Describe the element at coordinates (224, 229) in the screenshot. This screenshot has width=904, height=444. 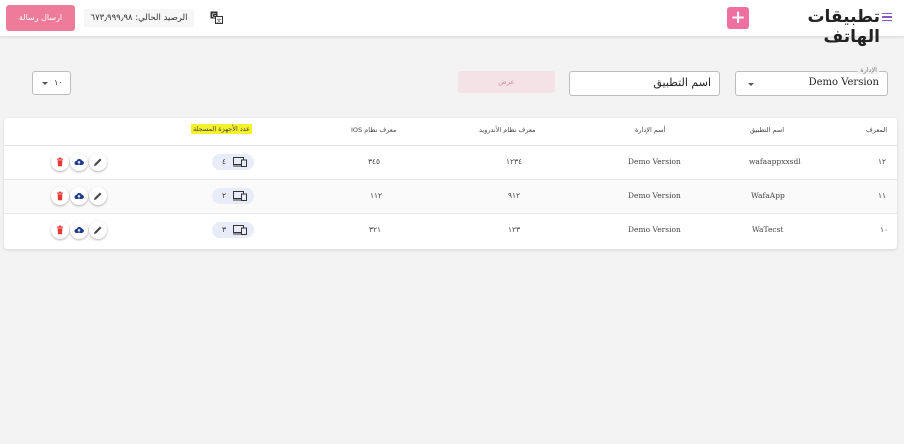
I see `devices-count: ٣` at that location.